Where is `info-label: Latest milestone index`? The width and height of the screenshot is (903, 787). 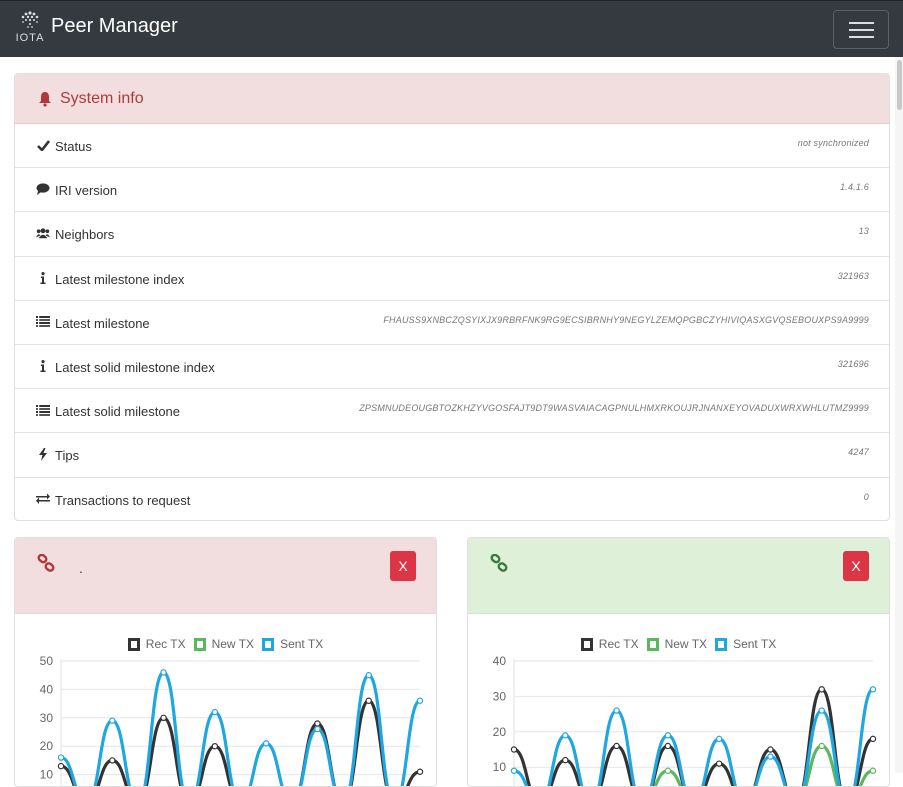 info-label: Latest milestone index is located at coordinates (120, 279).